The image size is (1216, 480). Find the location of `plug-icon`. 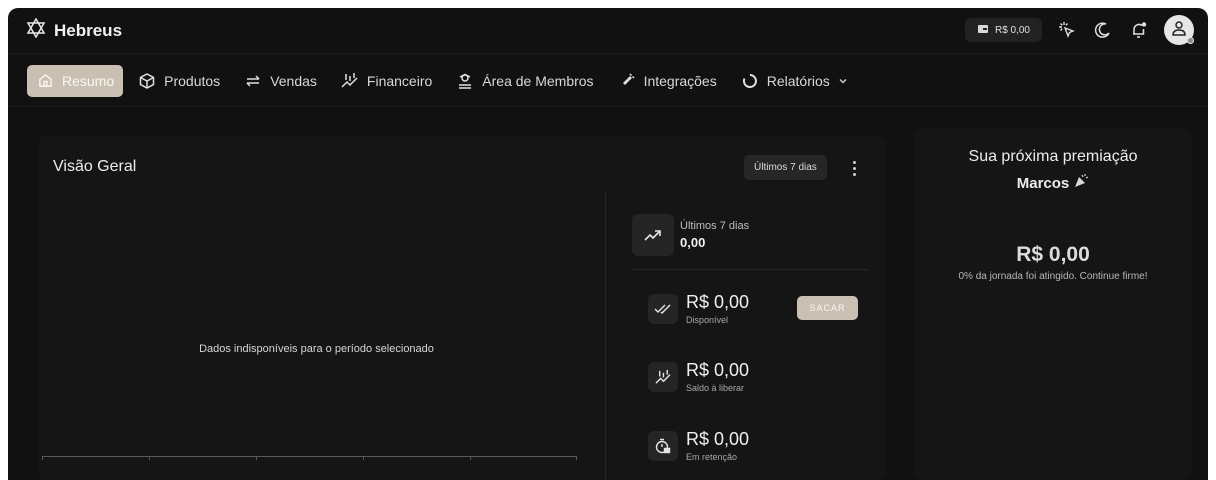

plug-icon is located at coordinates (627, 81).